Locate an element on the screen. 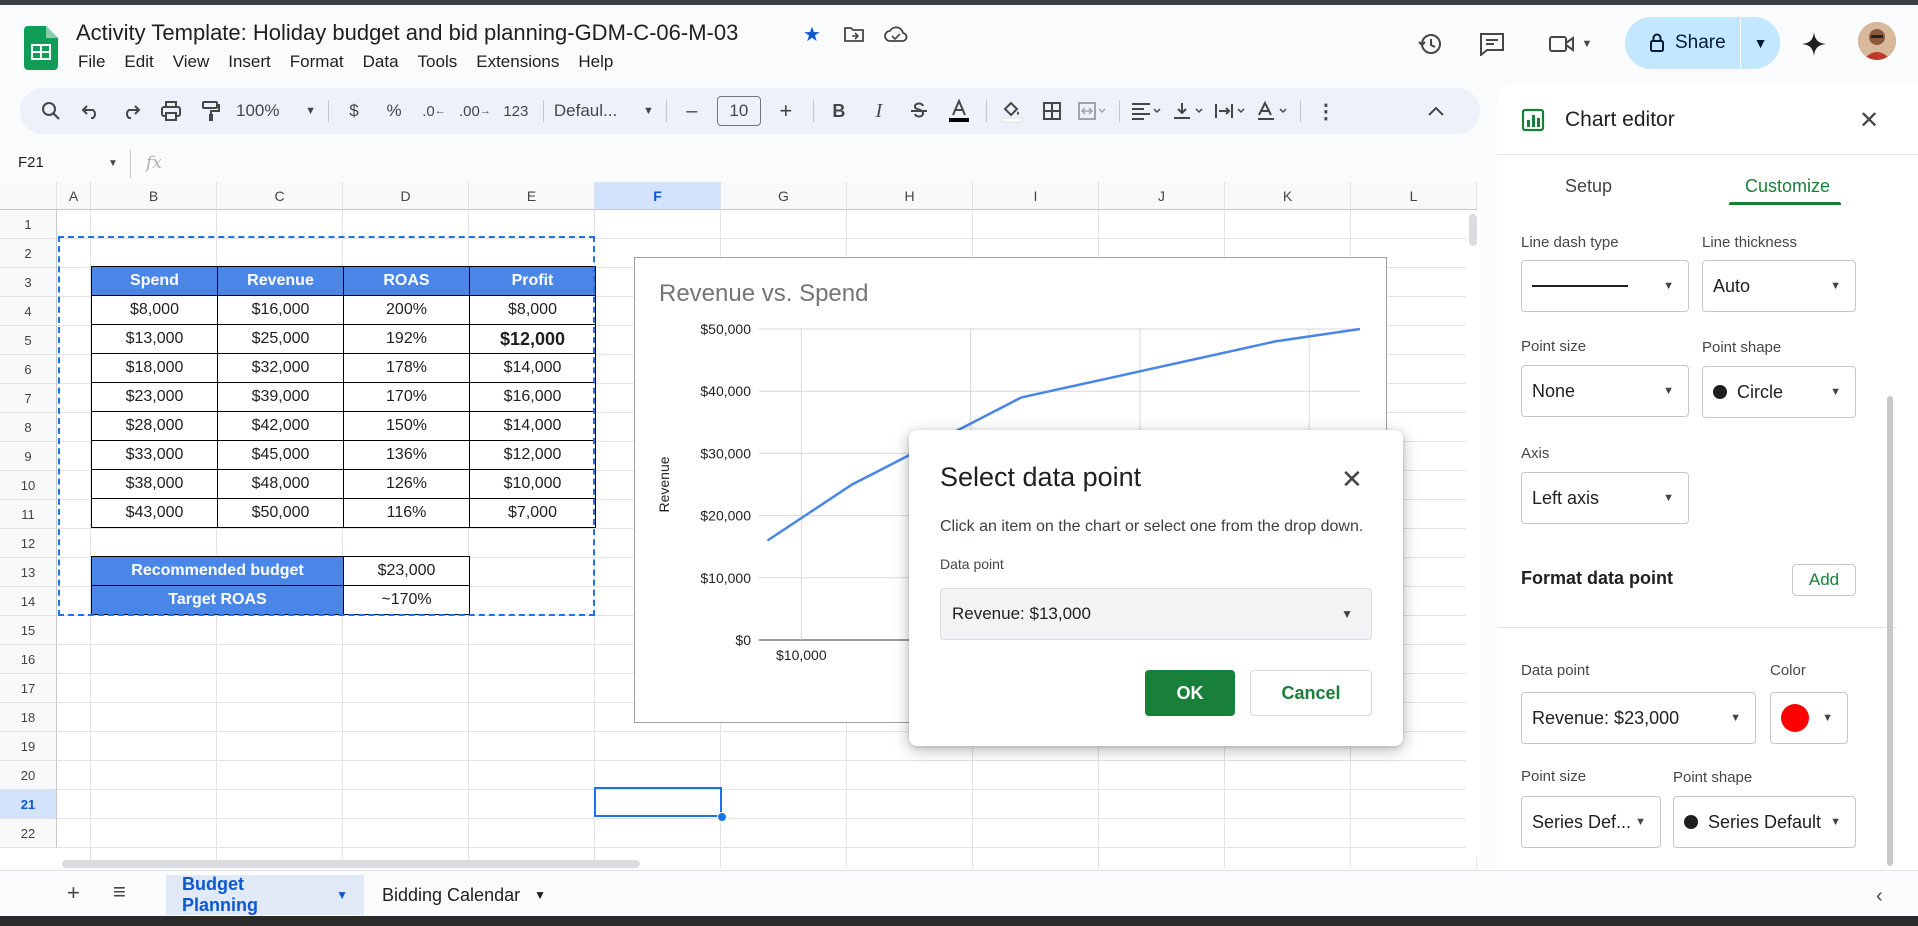 The image size is (1918, 926). sheets-logo-icon is located at coordinates (41, 48).